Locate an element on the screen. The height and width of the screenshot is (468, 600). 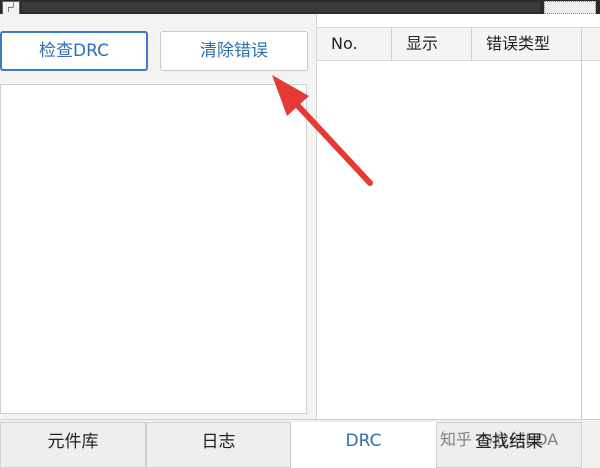
column-header-no: No. is located at coordinates (354, 44).